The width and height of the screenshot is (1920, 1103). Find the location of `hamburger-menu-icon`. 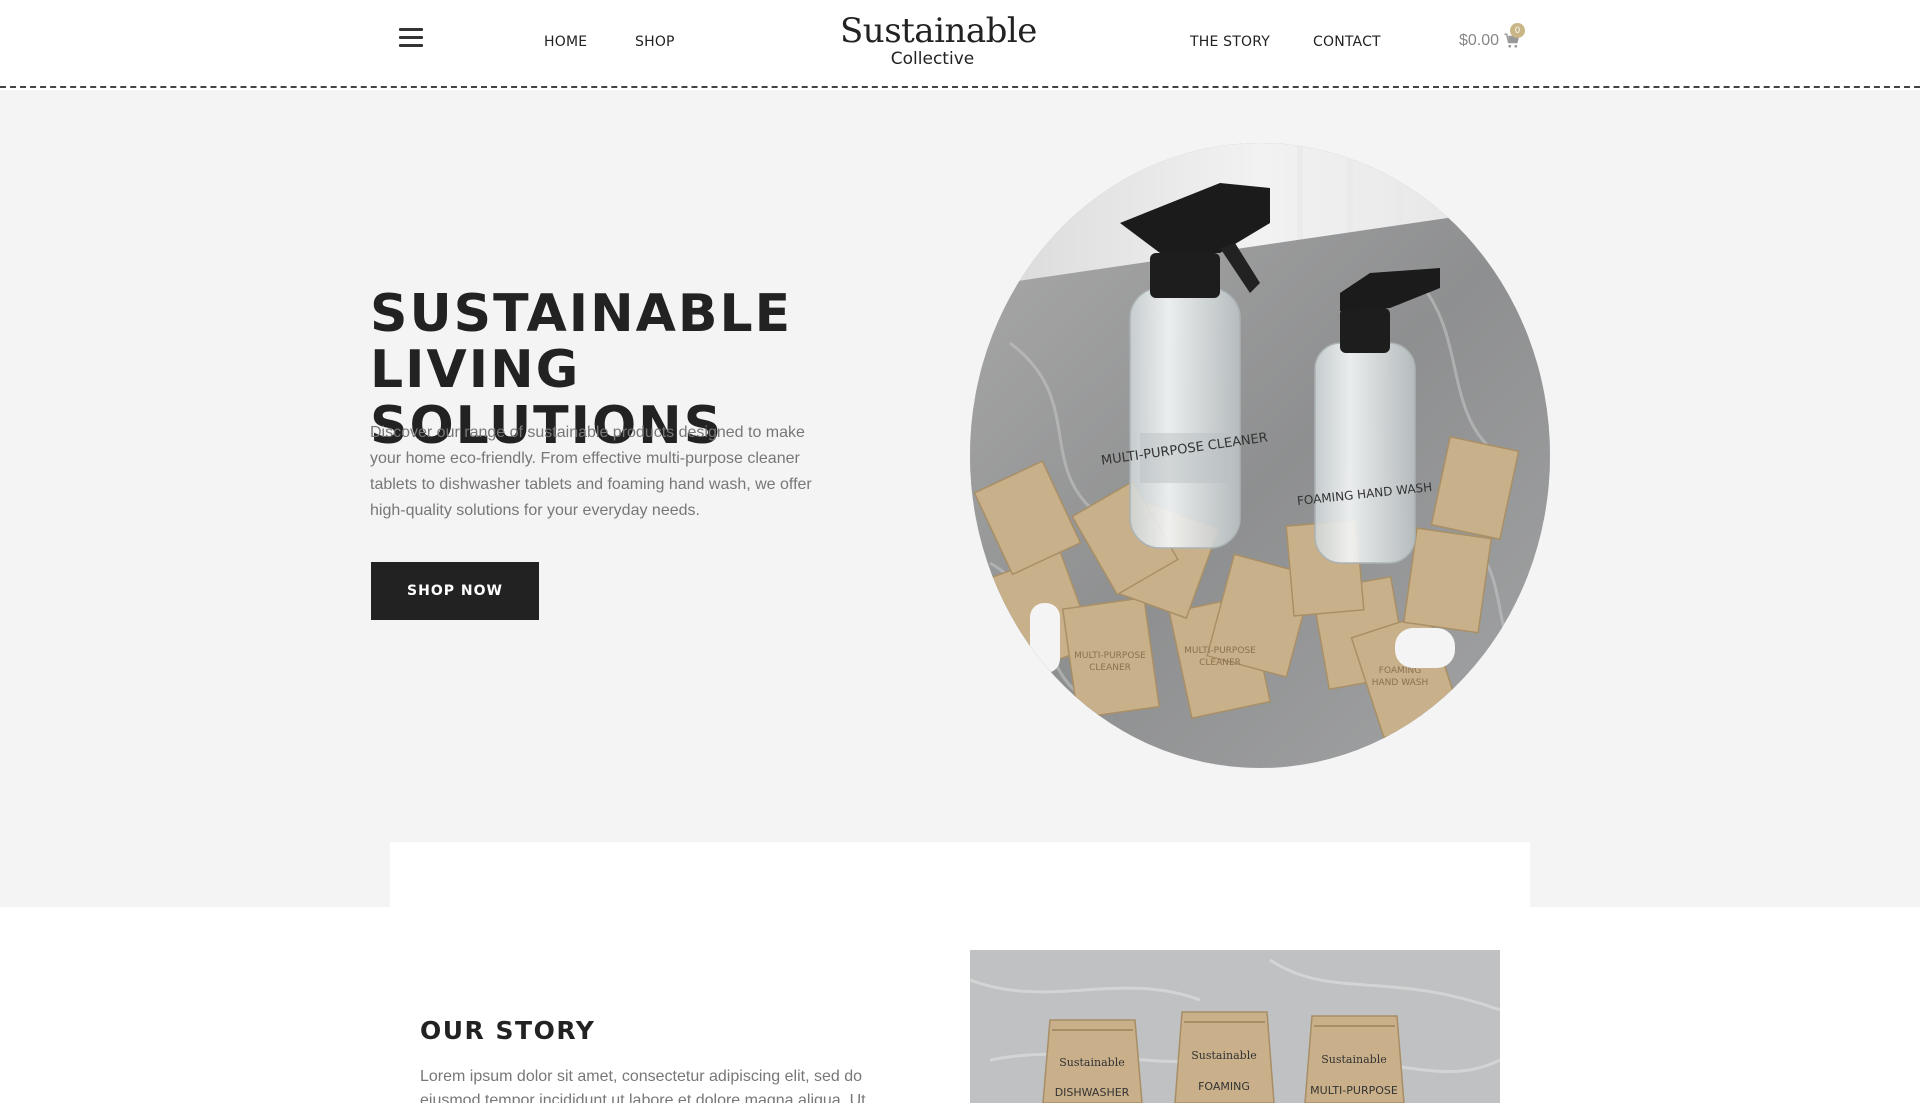

hamburger-menu-icon is located at coordinates (411, 39).